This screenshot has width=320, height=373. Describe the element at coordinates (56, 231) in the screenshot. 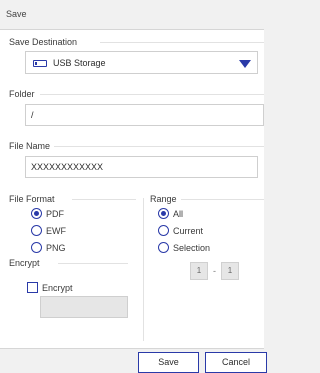

I see `format-ewf-label: EWF` at that location.